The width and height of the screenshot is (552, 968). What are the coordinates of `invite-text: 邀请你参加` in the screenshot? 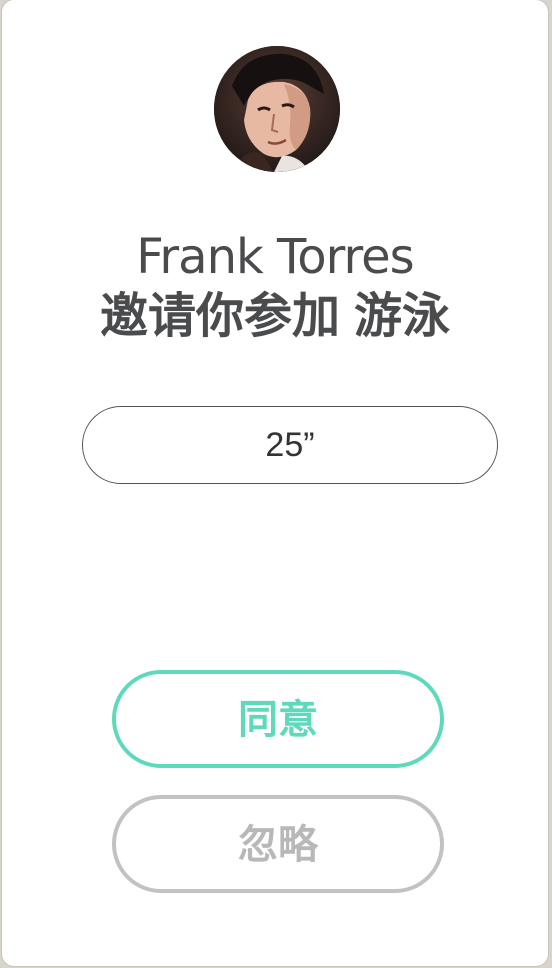 It's located at (219, 316).